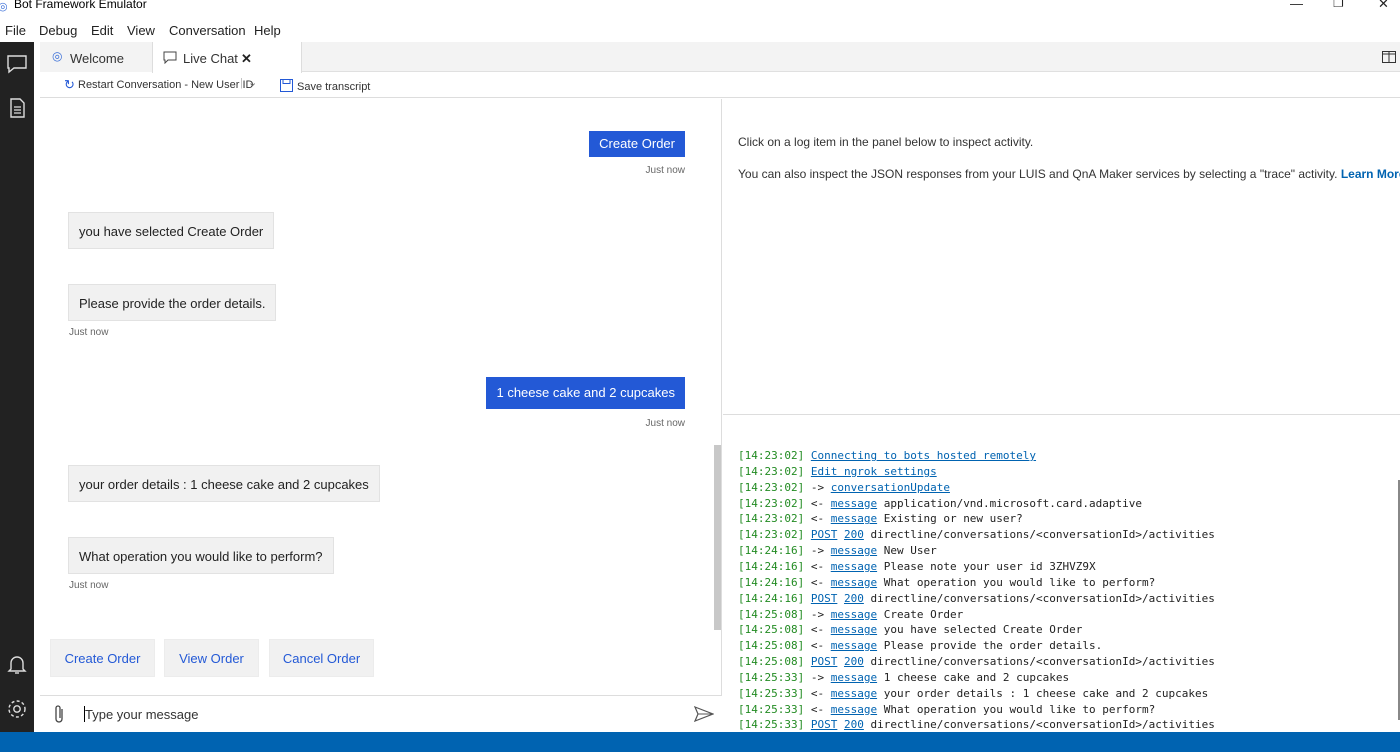 The height and width of the screenshot is (752, 1400). I want to click on tab-welcome: ◎ Welcome, so click(96, 57).